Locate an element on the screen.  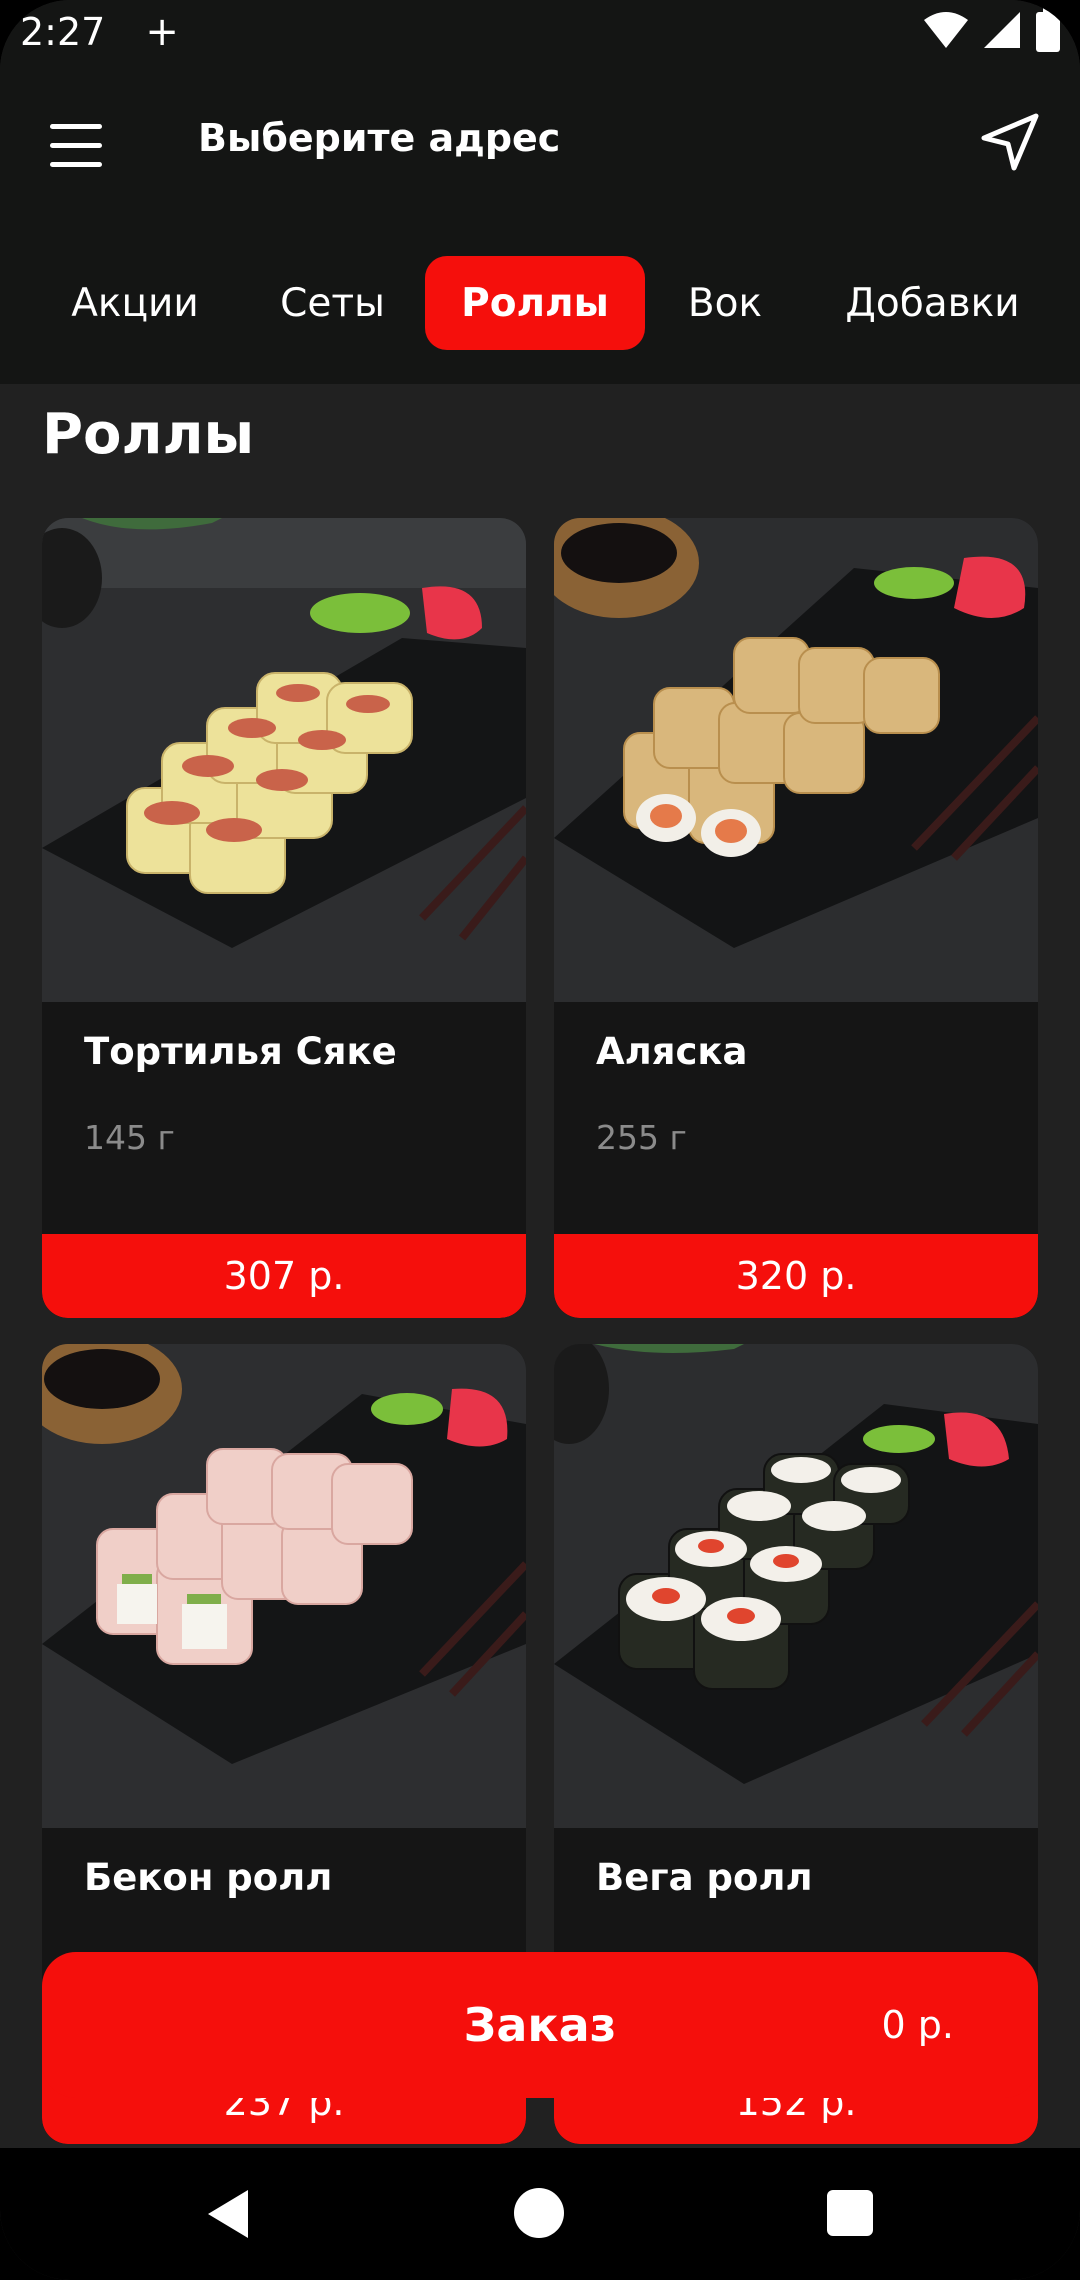
tab-dobavki: Добавки is located at coordinates (932, 303).